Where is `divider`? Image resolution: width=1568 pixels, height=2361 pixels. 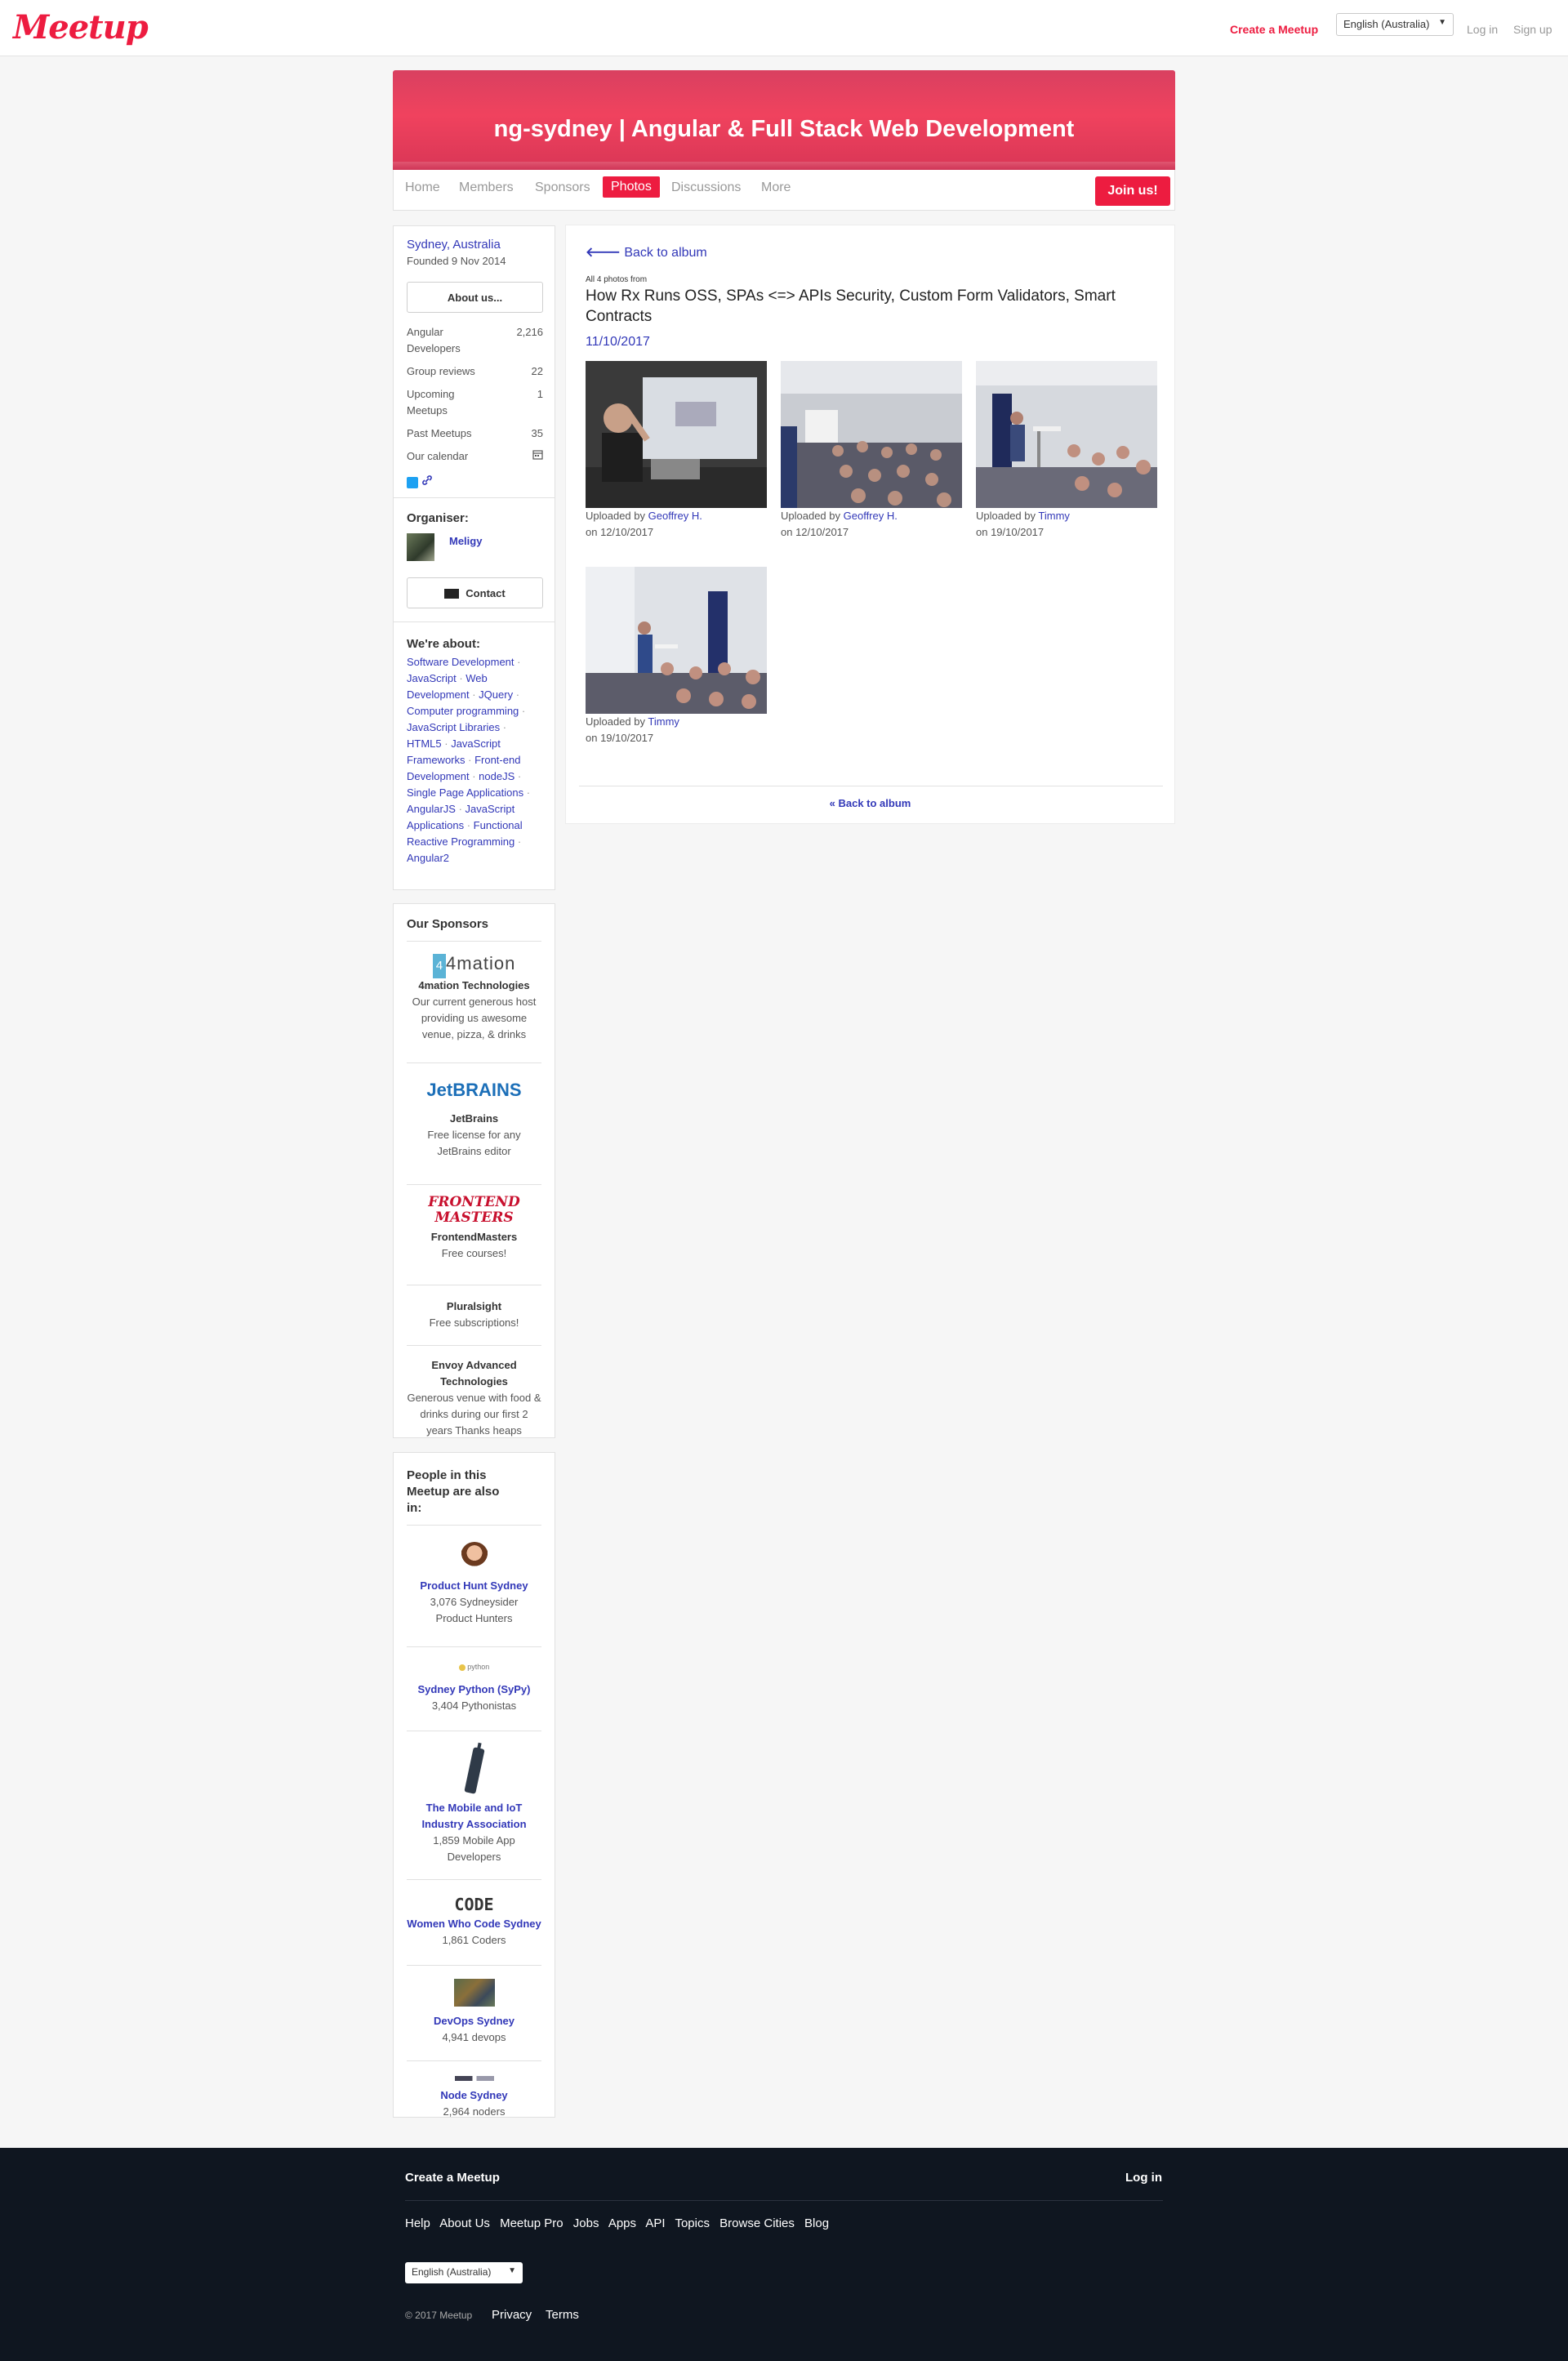
divider is located at coordinates (784, 2200).